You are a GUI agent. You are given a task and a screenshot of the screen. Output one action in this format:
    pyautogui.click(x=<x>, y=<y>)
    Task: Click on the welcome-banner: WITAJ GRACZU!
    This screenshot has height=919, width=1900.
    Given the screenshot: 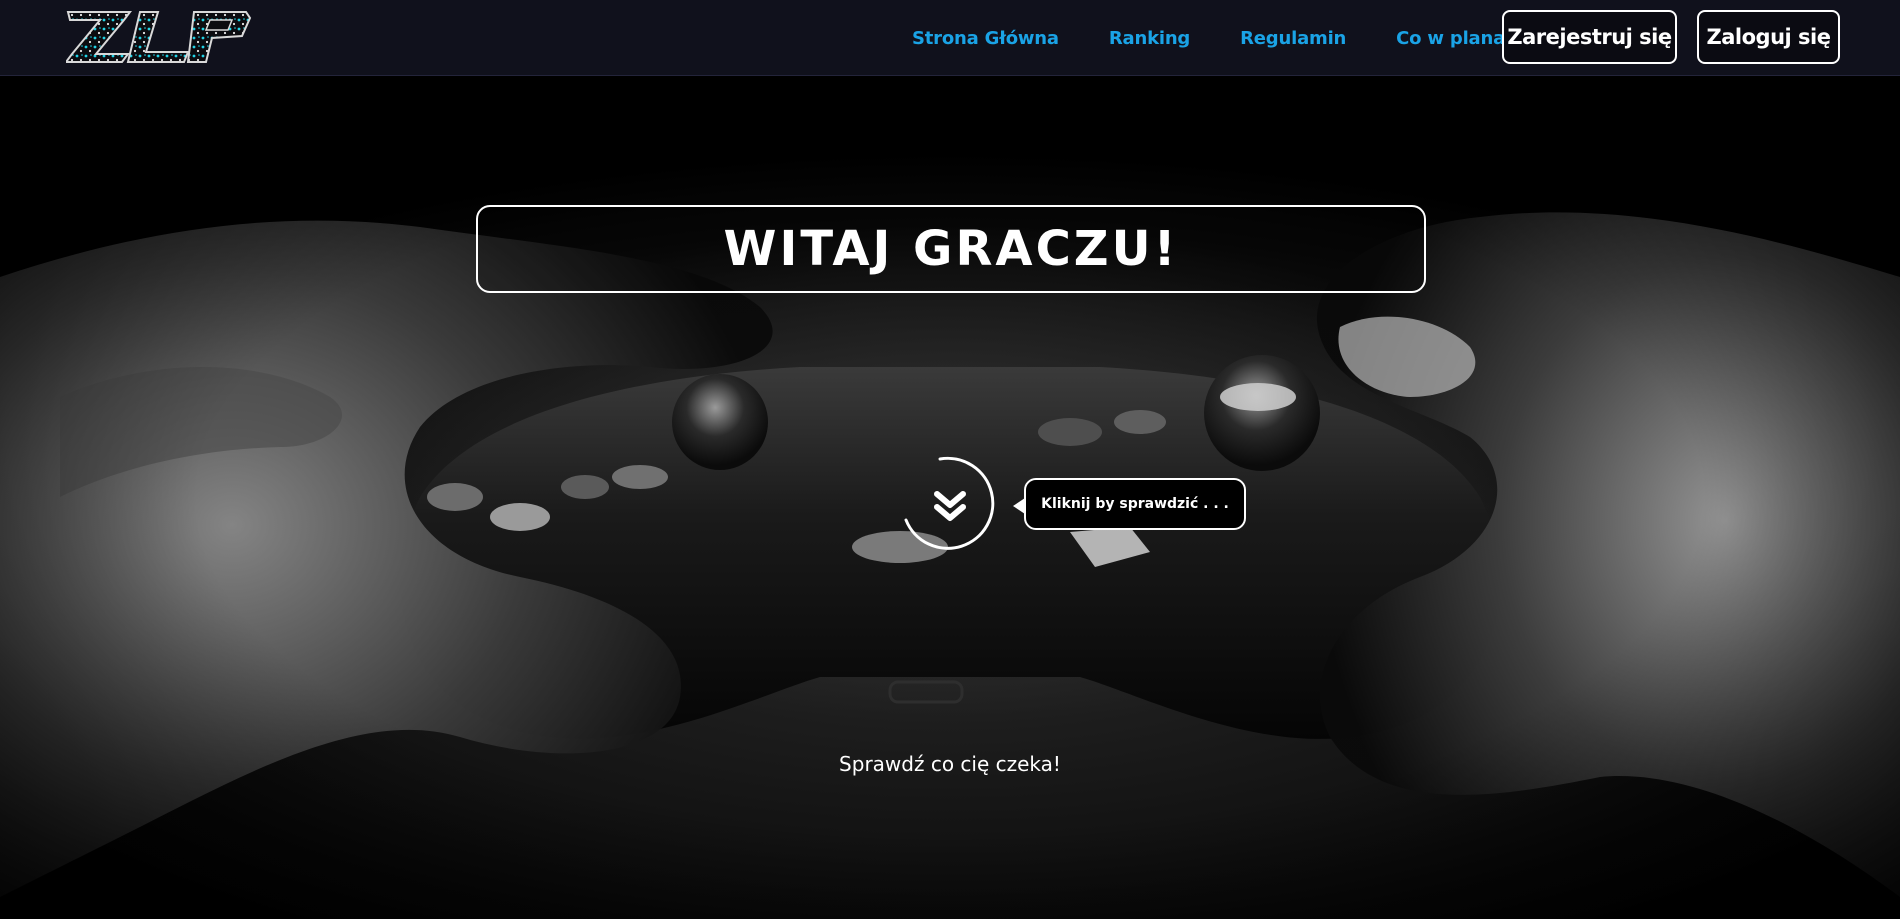 What is the action you would take?
    pyautogui.click(x=951, y=249)
    